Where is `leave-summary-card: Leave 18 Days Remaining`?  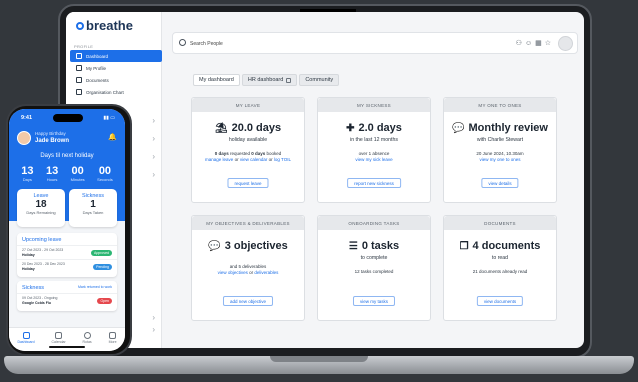
leave-summary-card: Leave 18 Days Remaining is located at coordinates (41, 208).